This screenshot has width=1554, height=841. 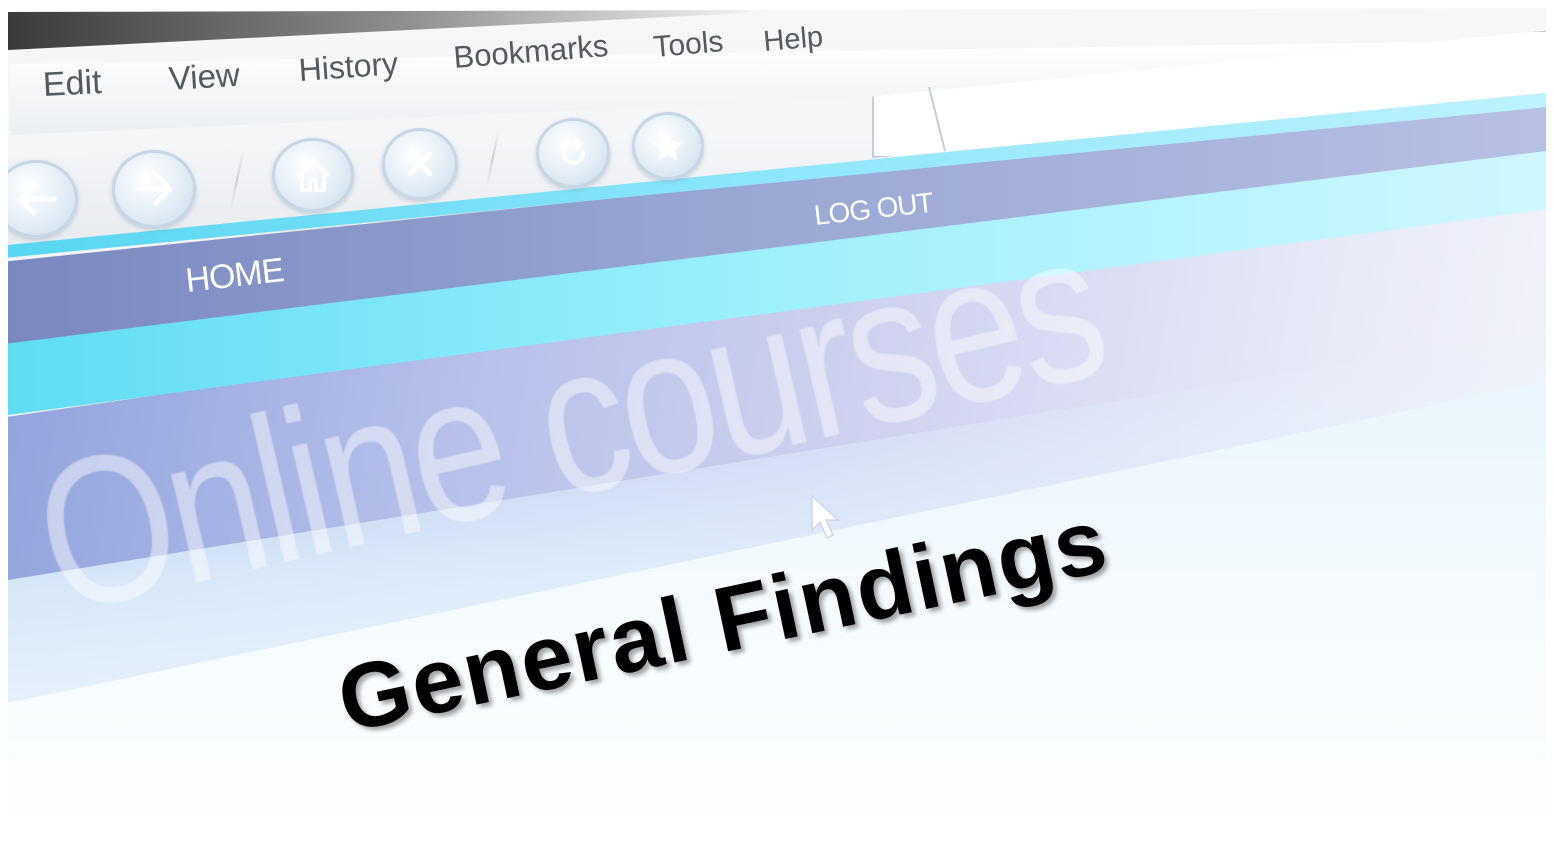 I want to click on stop-icon, so click(x=420, y=164).